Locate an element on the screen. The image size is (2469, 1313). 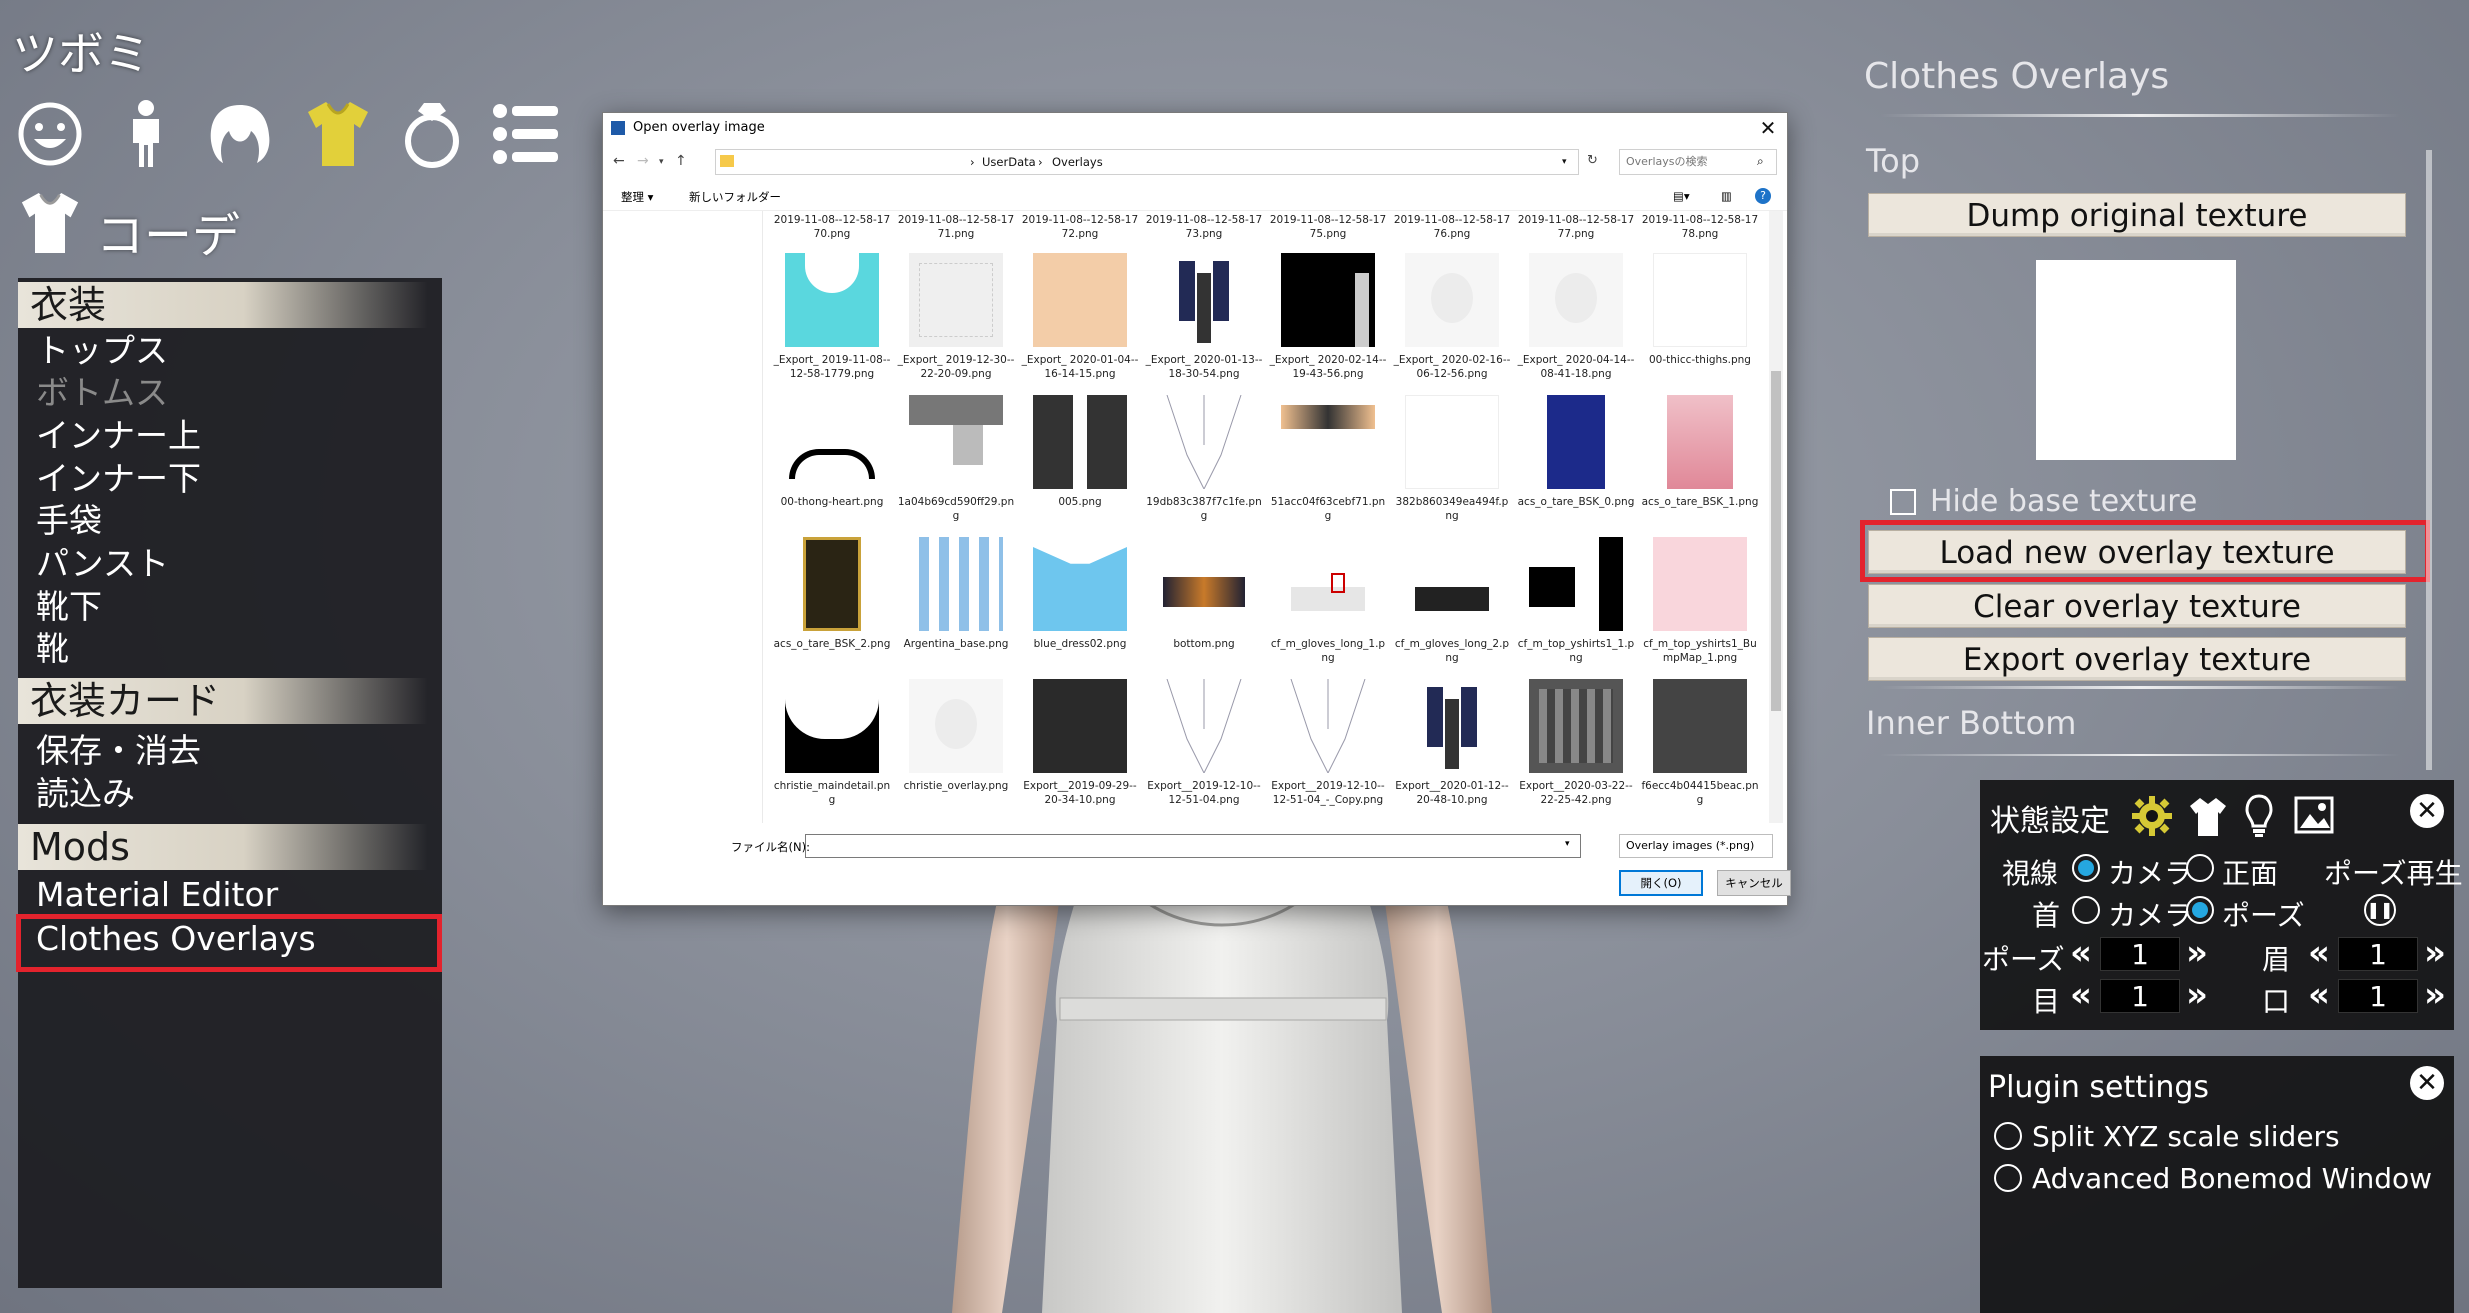
brow-prev-icon: « is located at coordinates (2319, 953).